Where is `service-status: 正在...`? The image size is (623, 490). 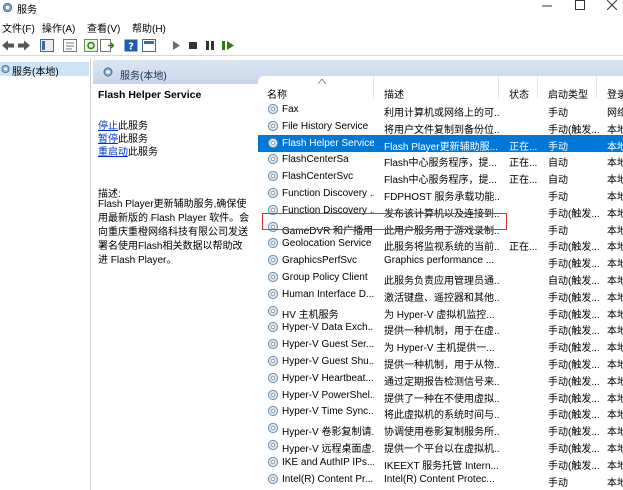
service-status: 正在... is located at coordinates (523, 181).